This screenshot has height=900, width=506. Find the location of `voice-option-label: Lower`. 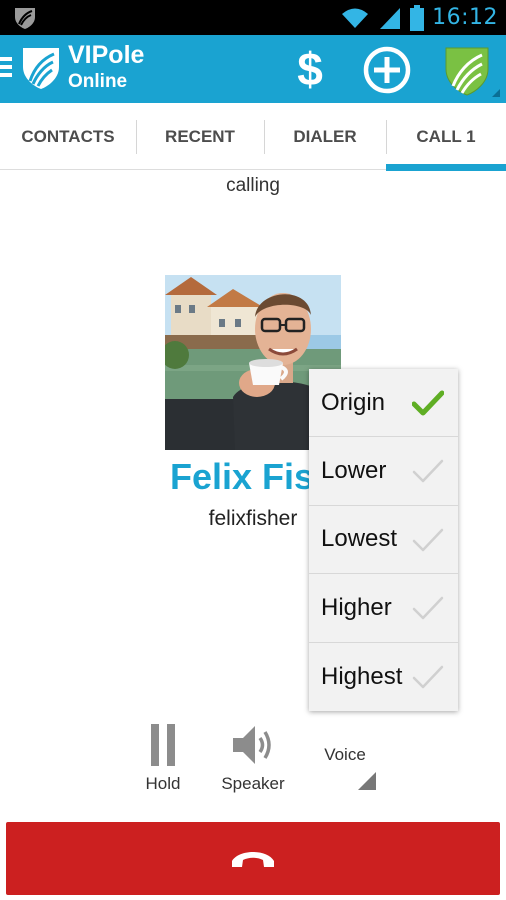

voice-option-label: Lower is located at coordinates (354, 471).